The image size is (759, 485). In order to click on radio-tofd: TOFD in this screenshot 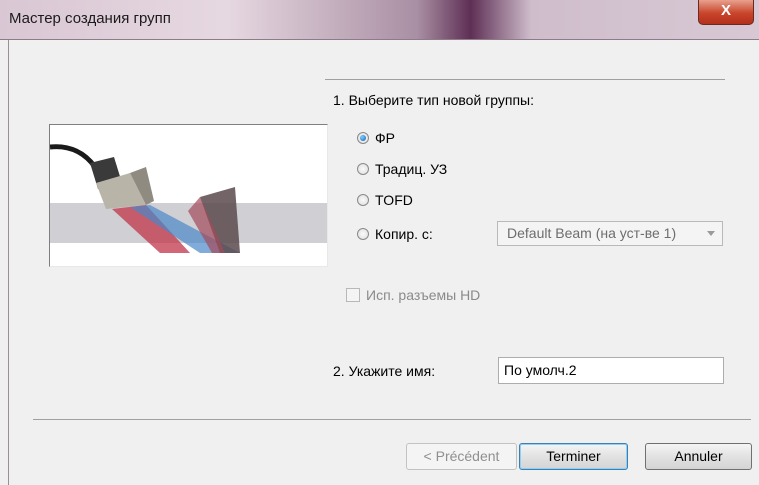, I will do `click(385, 200)`.